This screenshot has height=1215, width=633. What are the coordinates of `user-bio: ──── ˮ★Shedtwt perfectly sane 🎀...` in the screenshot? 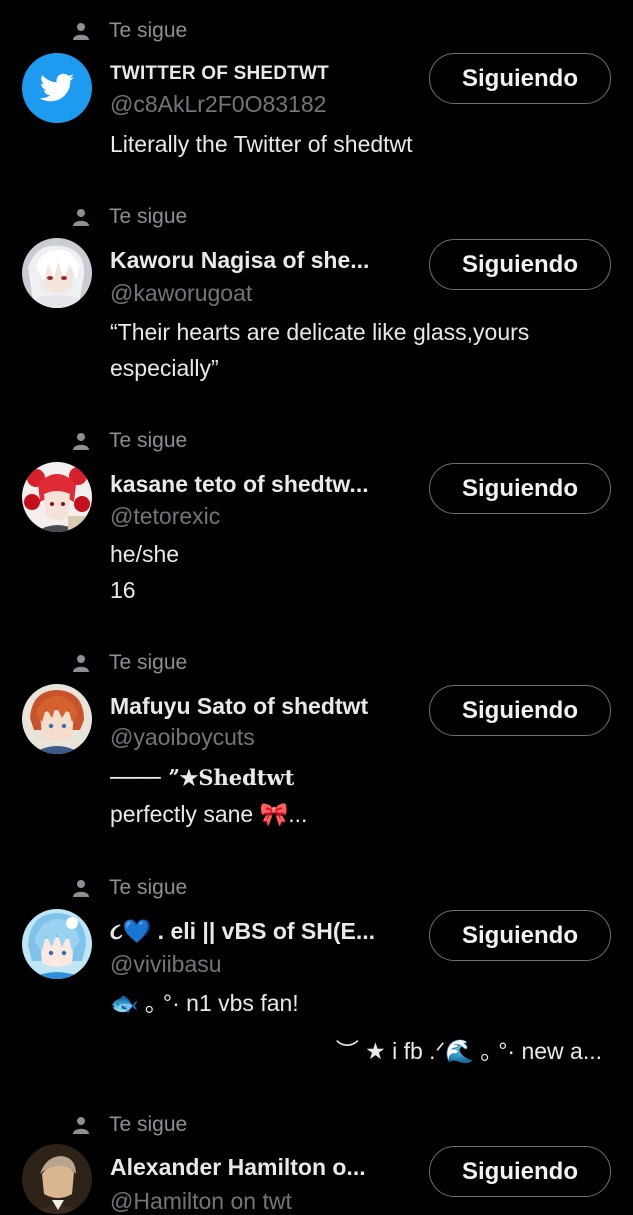 It's located at (360, 796).